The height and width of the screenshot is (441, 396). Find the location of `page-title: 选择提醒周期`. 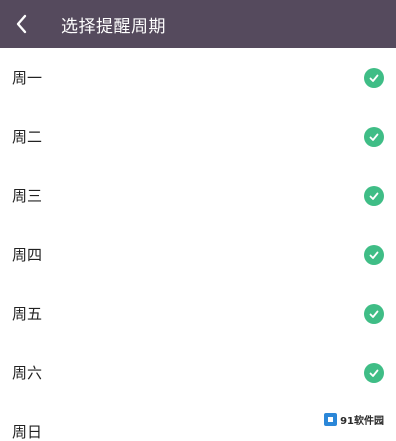

page-title: 选择提醒周期 is located at coordinates (113, 26).